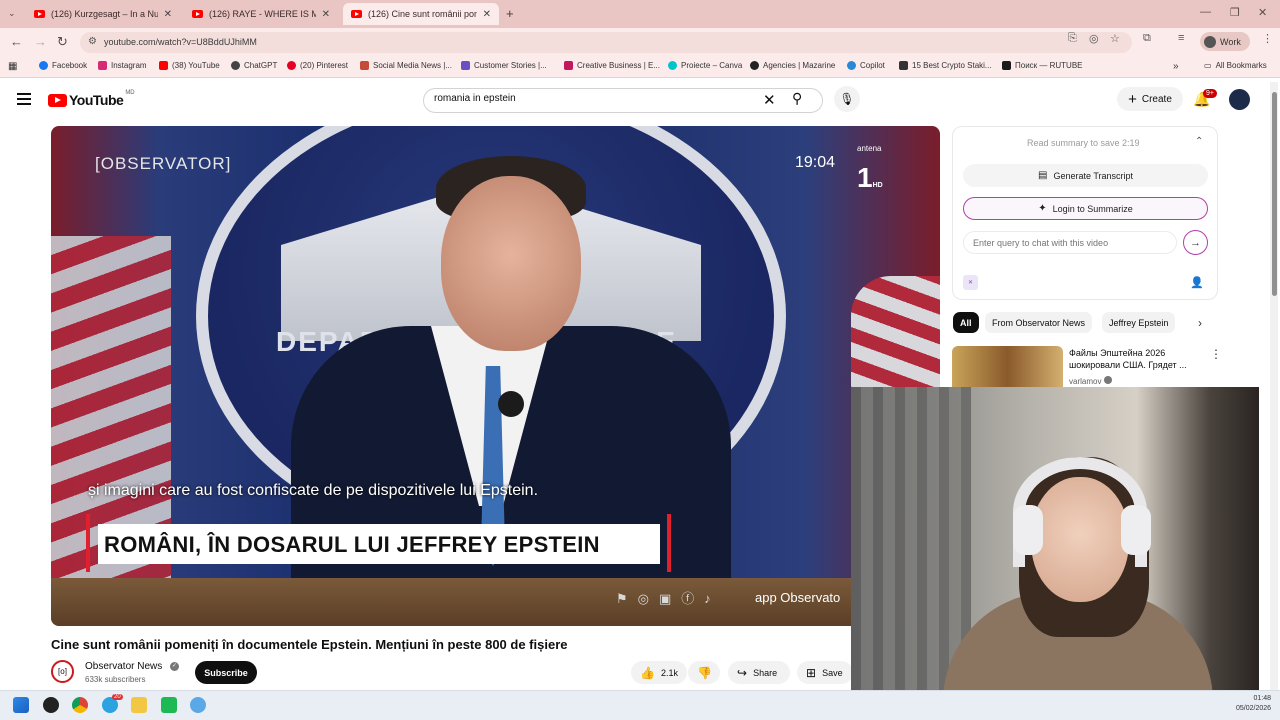  I want to click on youtube-favicon-icon, so click(197, 14).